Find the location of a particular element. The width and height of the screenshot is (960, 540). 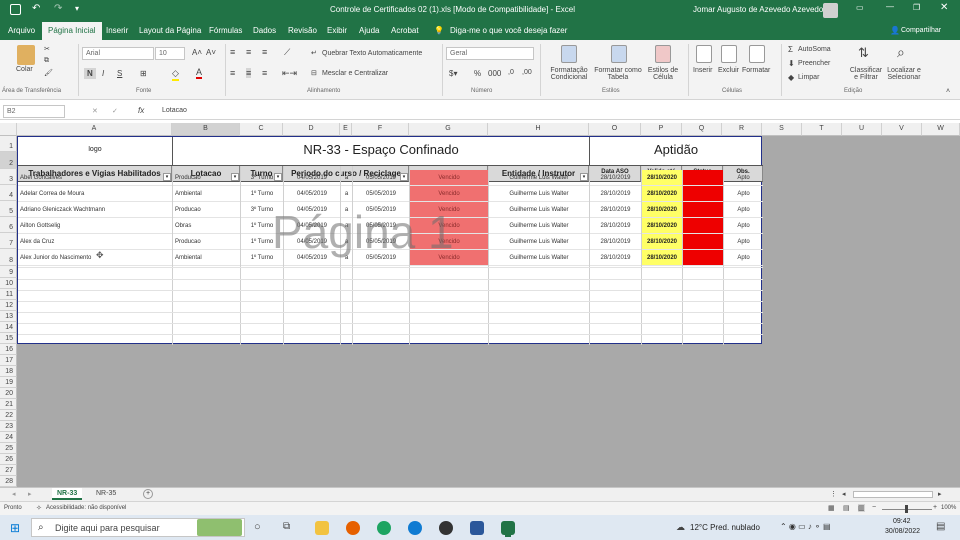

table-cell: Abel Goncalves is located at coordinates (95, 178).